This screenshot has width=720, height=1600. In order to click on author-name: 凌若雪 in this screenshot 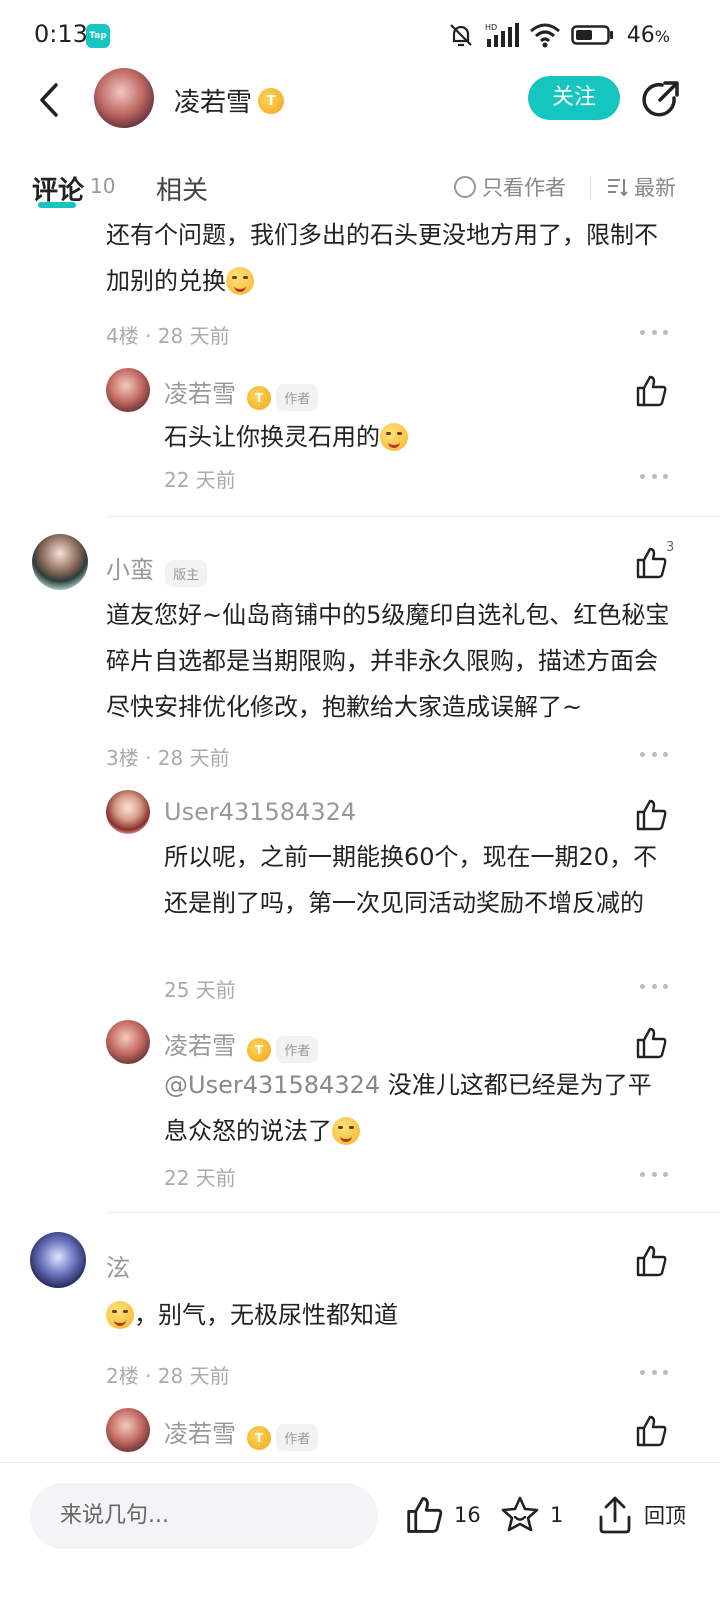, I will do `click(213, 100)`.